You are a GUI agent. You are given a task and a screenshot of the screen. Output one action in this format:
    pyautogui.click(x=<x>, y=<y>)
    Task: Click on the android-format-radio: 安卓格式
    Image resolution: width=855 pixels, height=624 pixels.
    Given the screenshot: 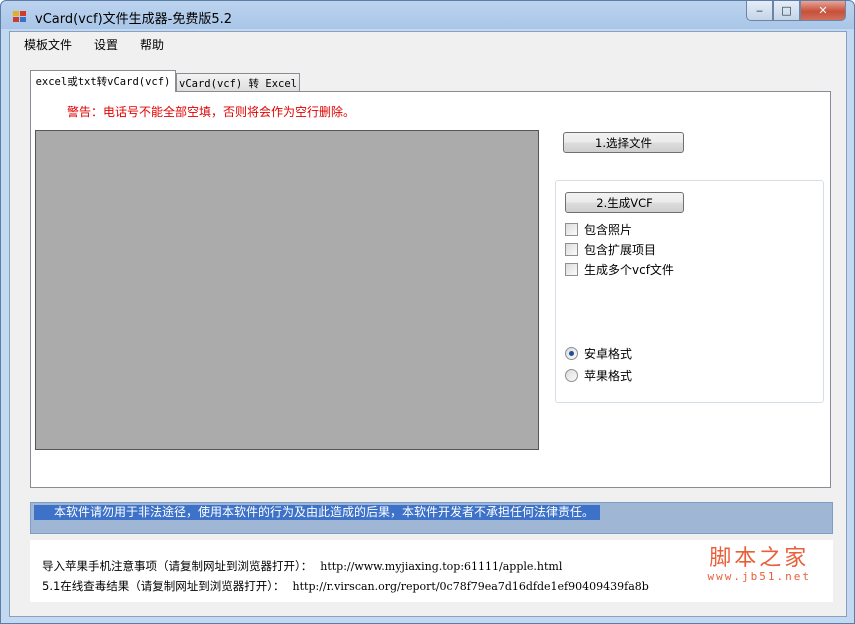 What is the action you would take?
    pyautogui.click(x=598, y=353)
    